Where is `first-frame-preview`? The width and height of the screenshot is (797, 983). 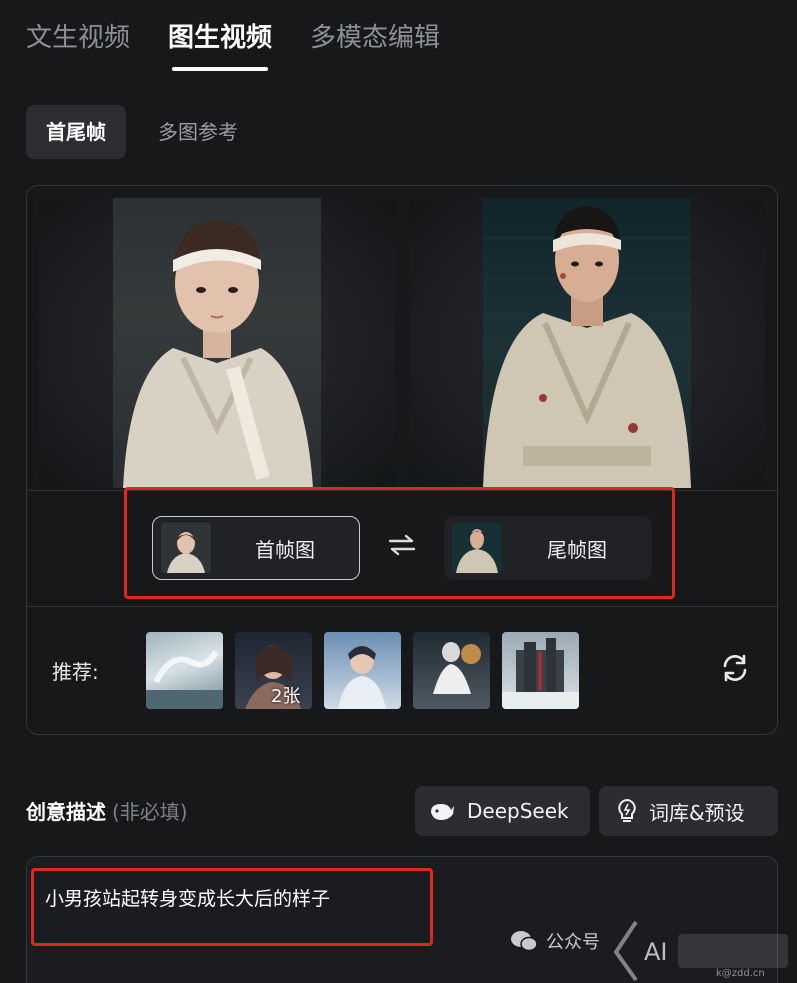 first-frame-preview is located at coordinates (217, 343).